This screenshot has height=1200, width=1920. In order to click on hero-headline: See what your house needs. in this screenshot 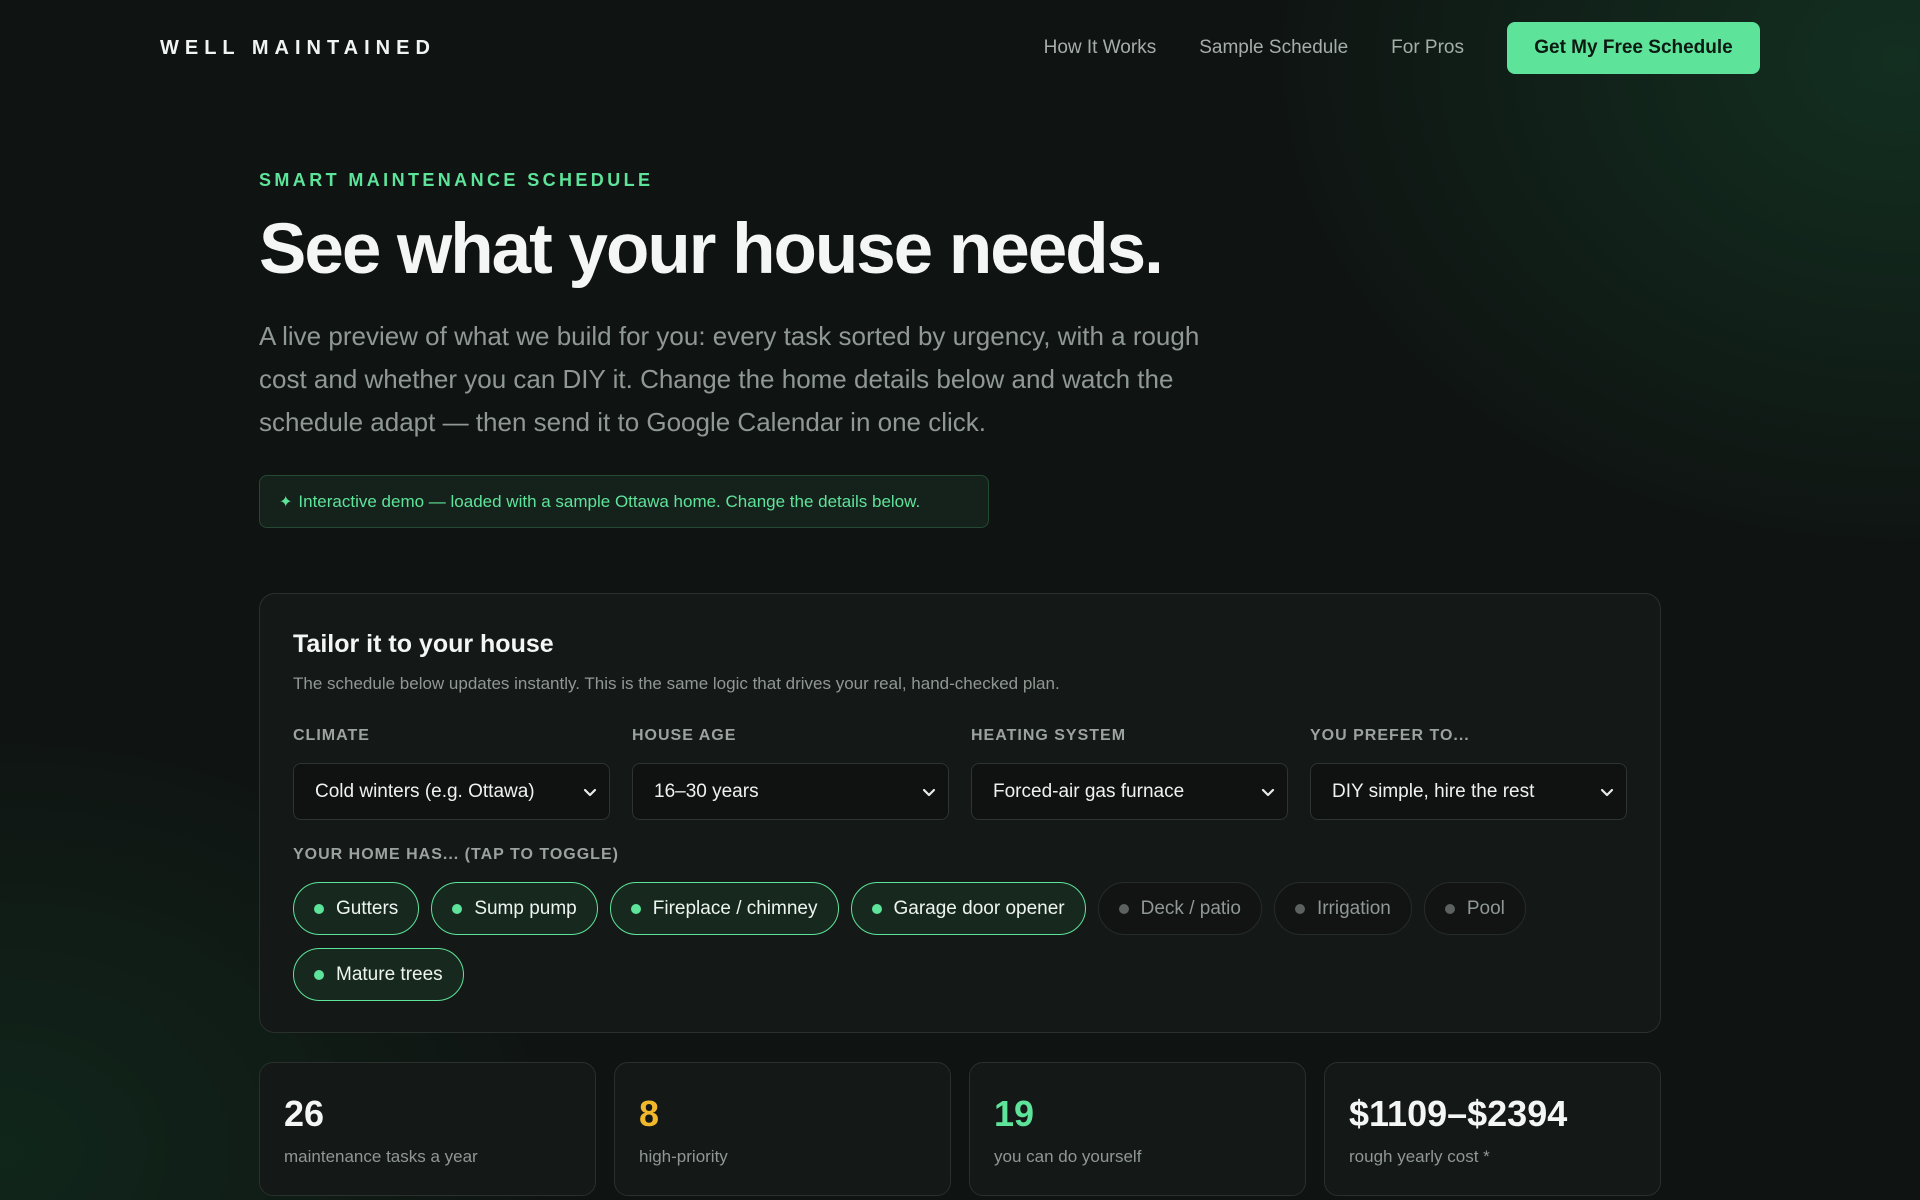, I will do `click(711, 249)`.